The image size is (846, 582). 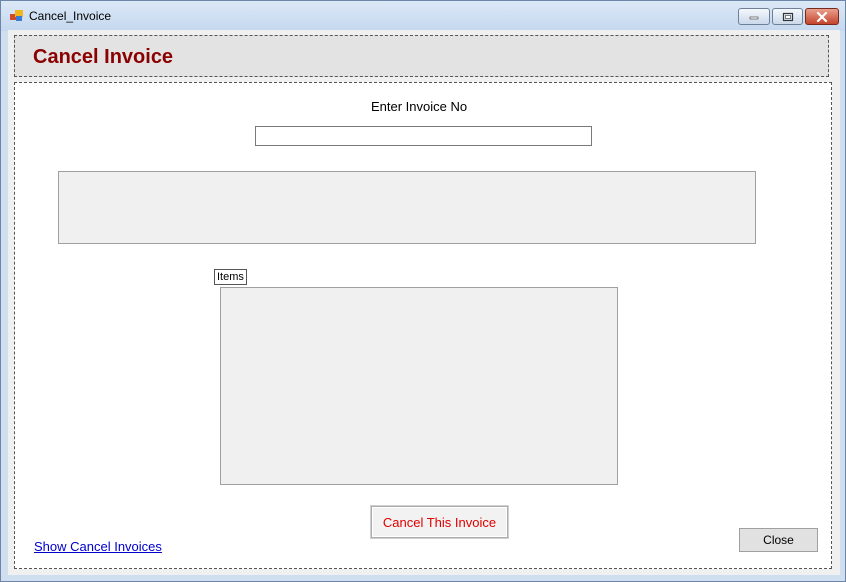 What do you see at coordinates (103, 57) in the screenshot?
I see `page-title: Cancel Invoice` at bounding box center [103, 57].